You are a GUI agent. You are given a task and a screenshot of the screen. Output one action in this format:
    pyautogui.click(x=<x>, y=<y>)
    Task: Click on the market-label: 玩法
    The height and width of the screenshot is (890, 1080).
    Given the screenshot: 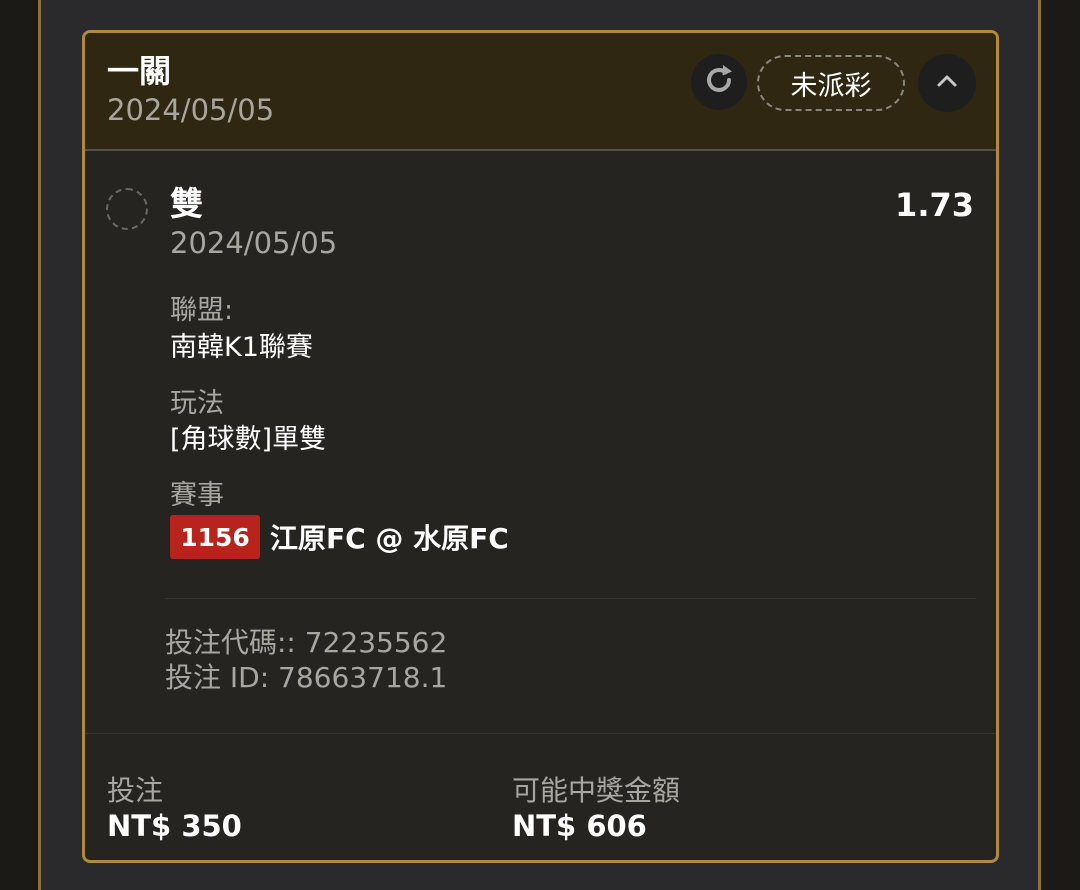 What is the action you would take?
    pyautogui.click(x=197, y=403)
    